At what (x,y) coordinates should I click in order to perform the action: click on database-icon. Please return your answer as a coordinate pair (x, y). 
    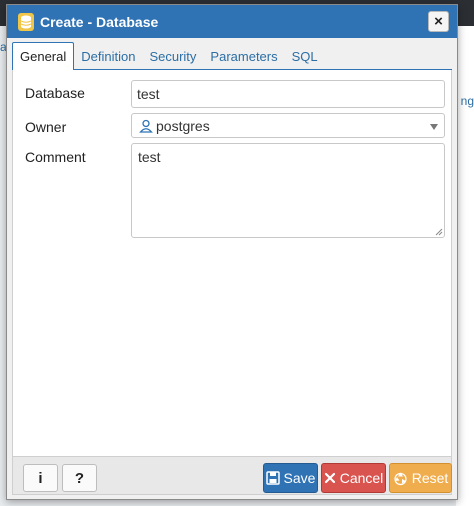
    Looking at the image, I should click on (26, 21).